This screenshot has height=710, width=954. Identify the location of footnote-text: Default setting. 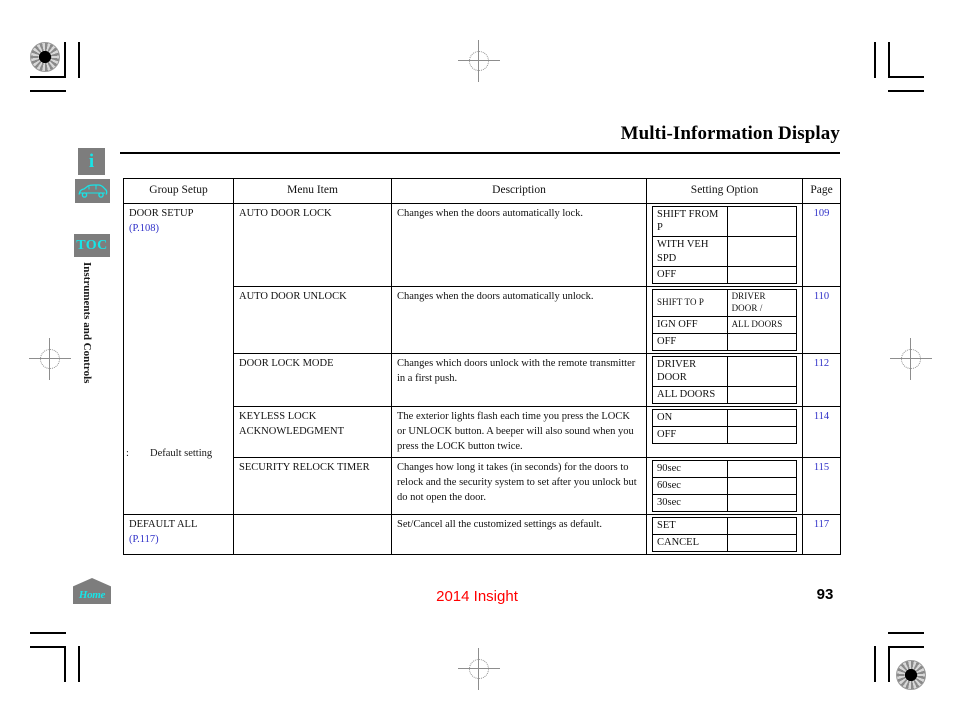
(181, 453).